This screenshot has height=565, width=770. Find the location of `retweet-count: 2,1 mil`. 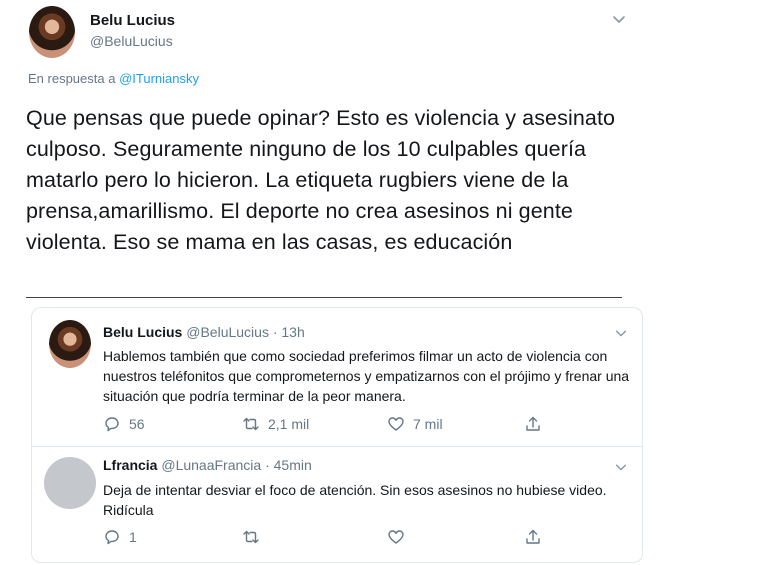

retweet-count: 2,1 mil is located at coordinates (289, 424).